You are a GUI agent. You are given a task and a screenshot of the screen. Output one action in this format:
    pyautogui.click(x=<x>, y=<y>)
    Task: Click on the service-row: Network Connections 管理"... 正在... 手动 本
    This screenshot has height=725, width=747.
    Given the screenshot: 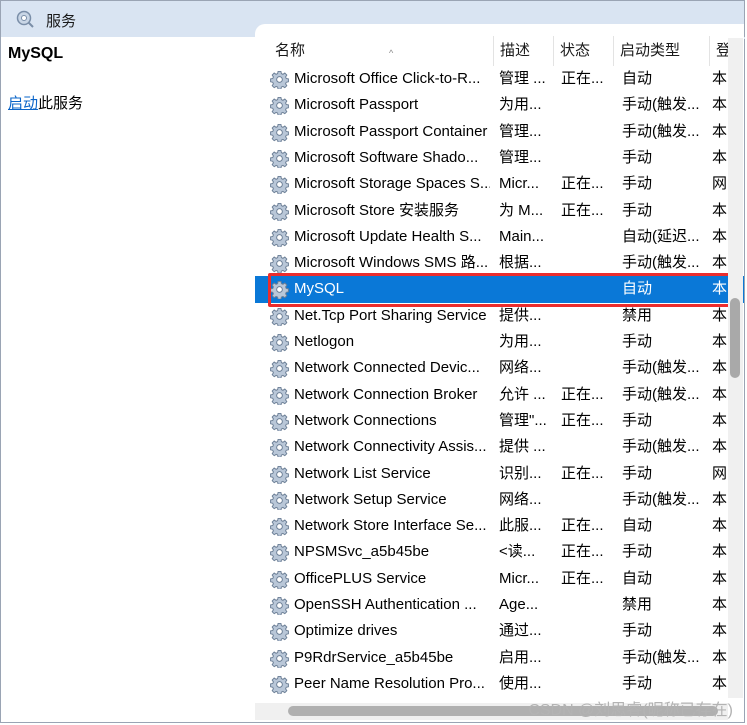 What is the action you would take?
    pyautogui.click(x=499, y=421)
    